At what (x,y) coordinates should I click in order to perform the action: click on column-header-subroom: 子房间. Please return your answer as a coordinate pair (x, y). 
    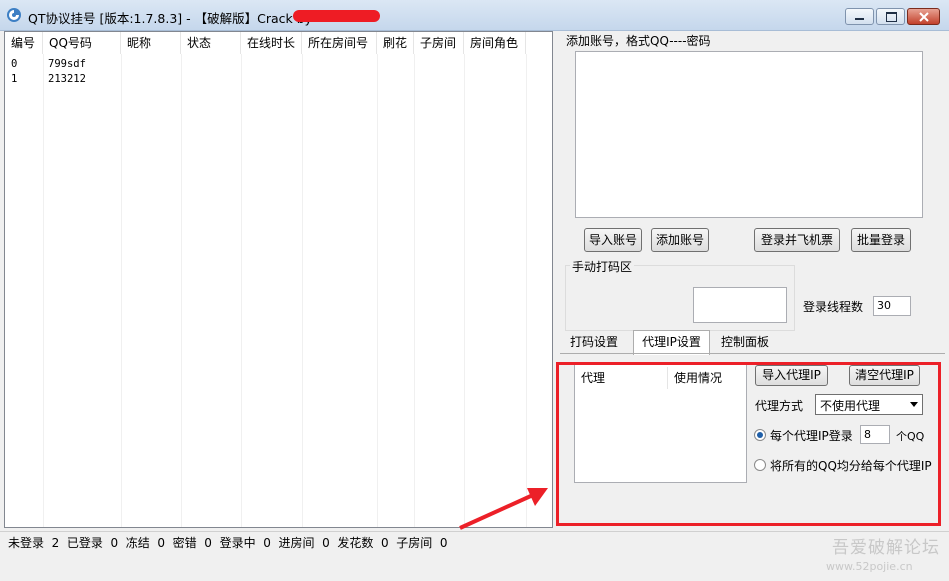
    Looking at the image, I should click on (439, 43).